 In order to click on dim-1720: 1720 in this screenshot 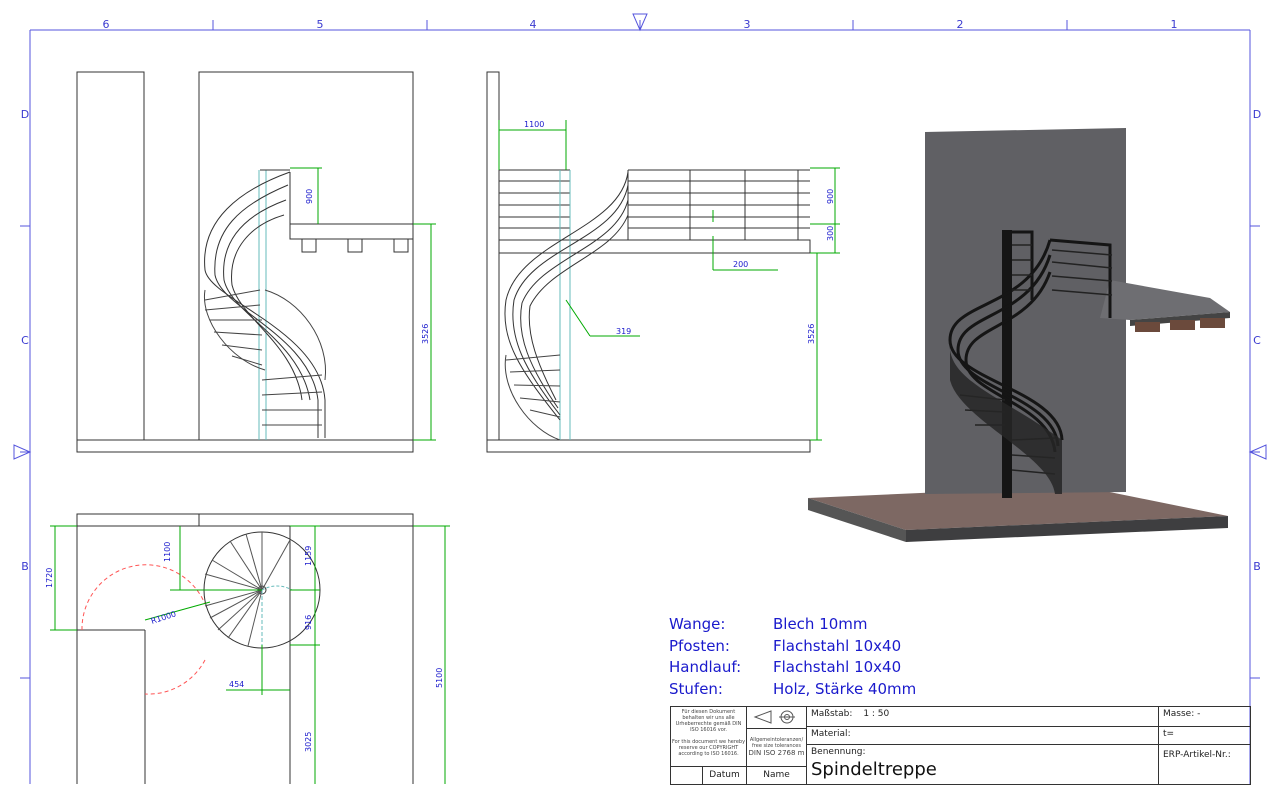, I will do `click(49, 578)`.